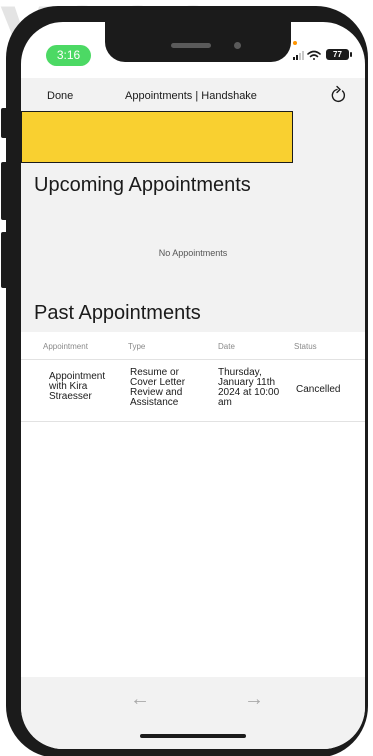  I want to click on battery-icon: 77, so click(337, 54).